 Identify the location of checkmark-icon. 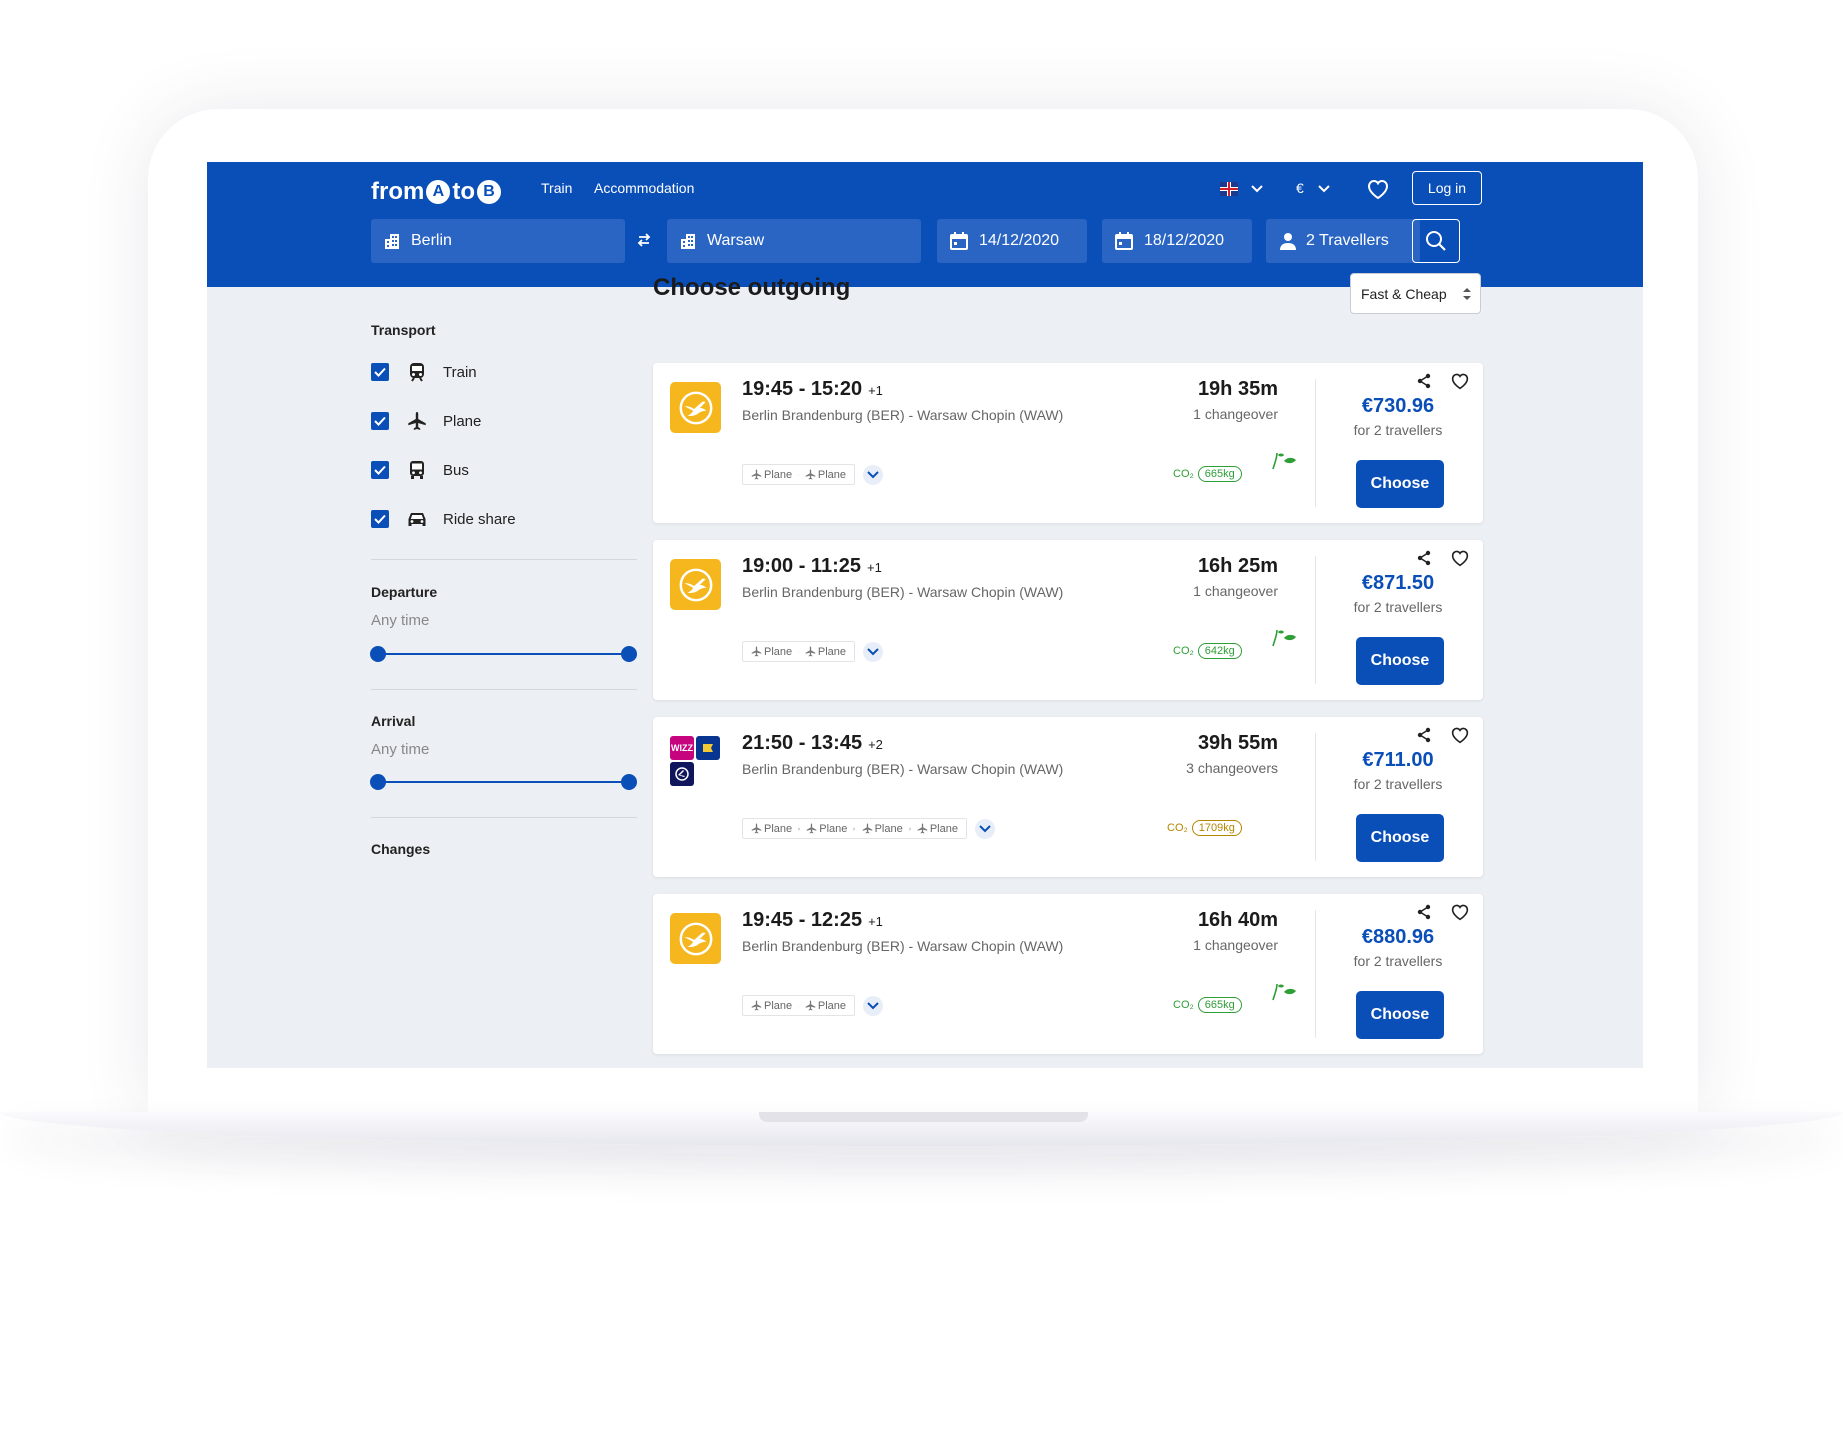
(380, 421).